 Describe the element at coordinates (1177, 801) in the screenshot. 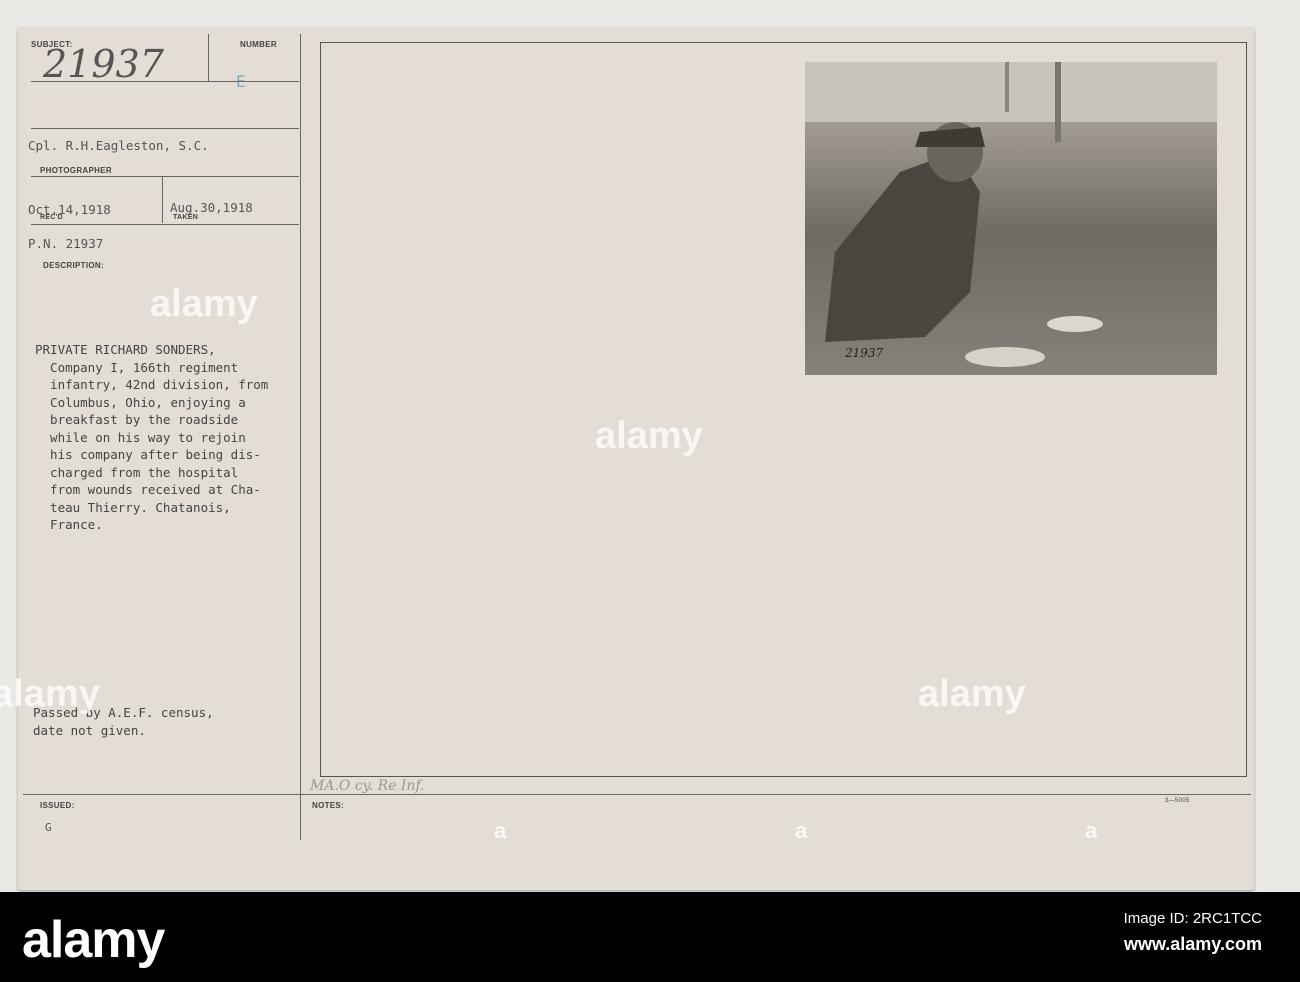

I see `form-number: 3—5005` at that location.